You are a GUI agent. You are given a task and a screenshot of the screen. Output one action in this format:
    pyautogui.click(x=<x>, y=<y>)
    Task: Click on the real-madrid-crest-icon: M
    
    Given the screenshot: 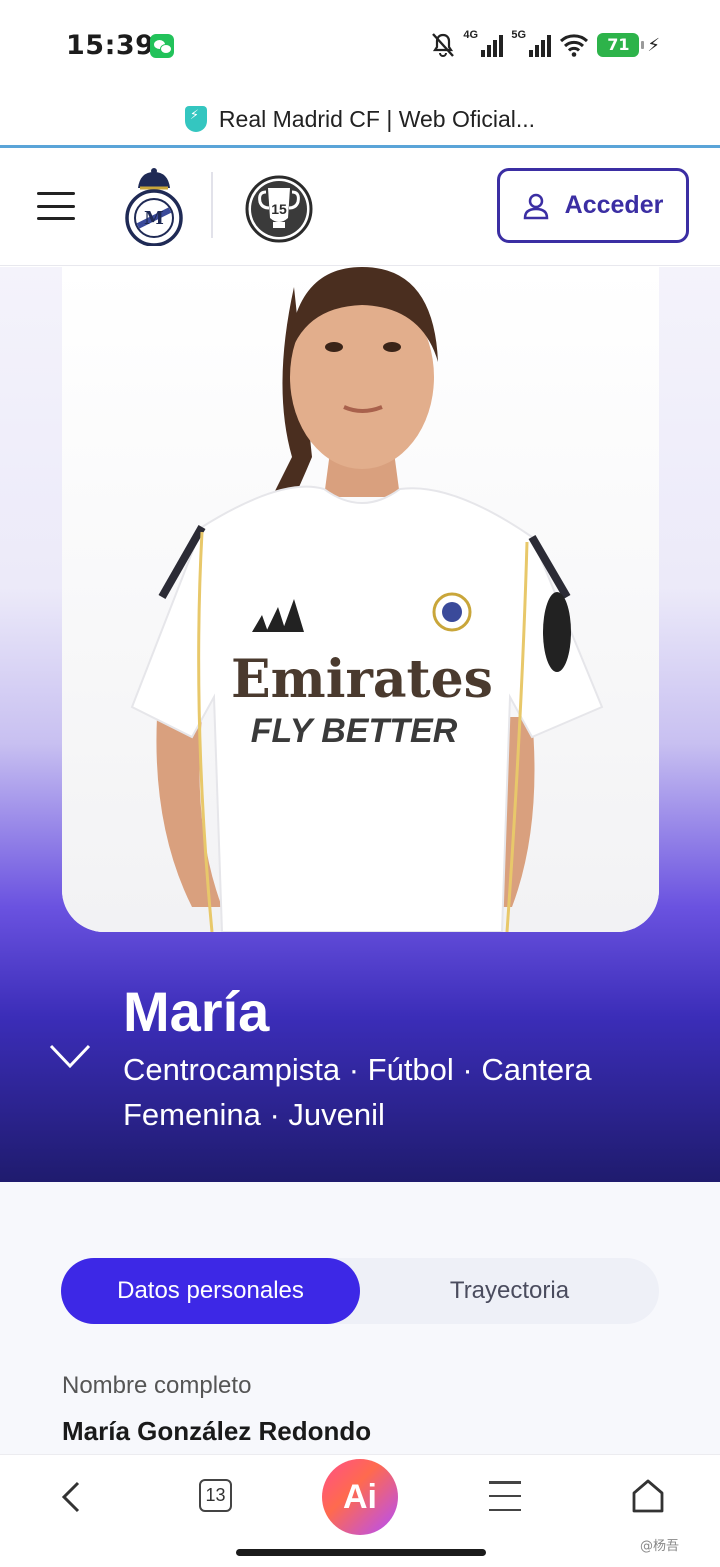 What is the action you would take?
    pyautogui.click(x=154, y=206)
    